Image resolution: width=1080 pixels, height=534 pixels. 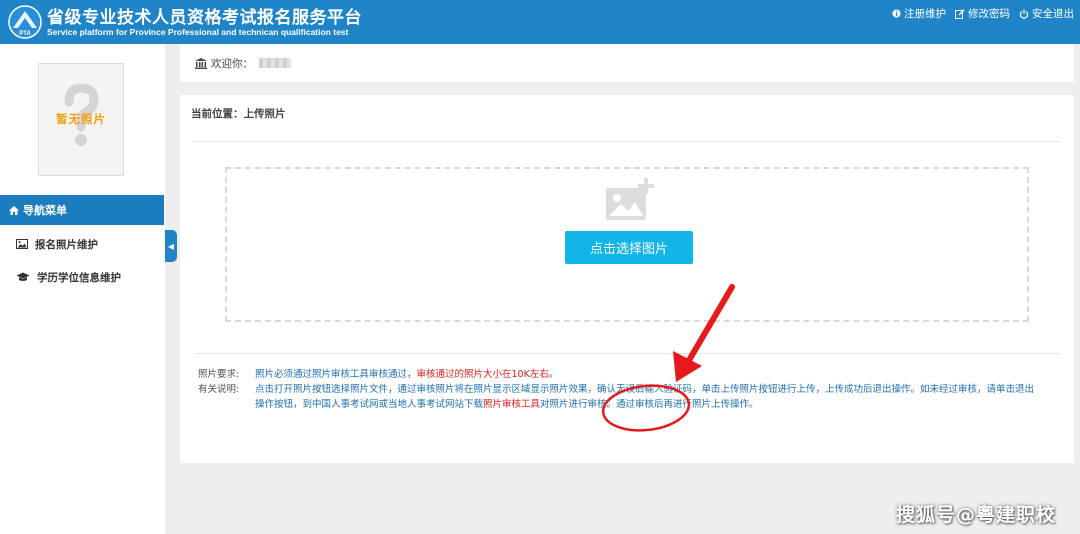 What do you see at coordinates (1024, 13) in the screenshot?
I see `power-icon` at bounding box center [1024, 13].